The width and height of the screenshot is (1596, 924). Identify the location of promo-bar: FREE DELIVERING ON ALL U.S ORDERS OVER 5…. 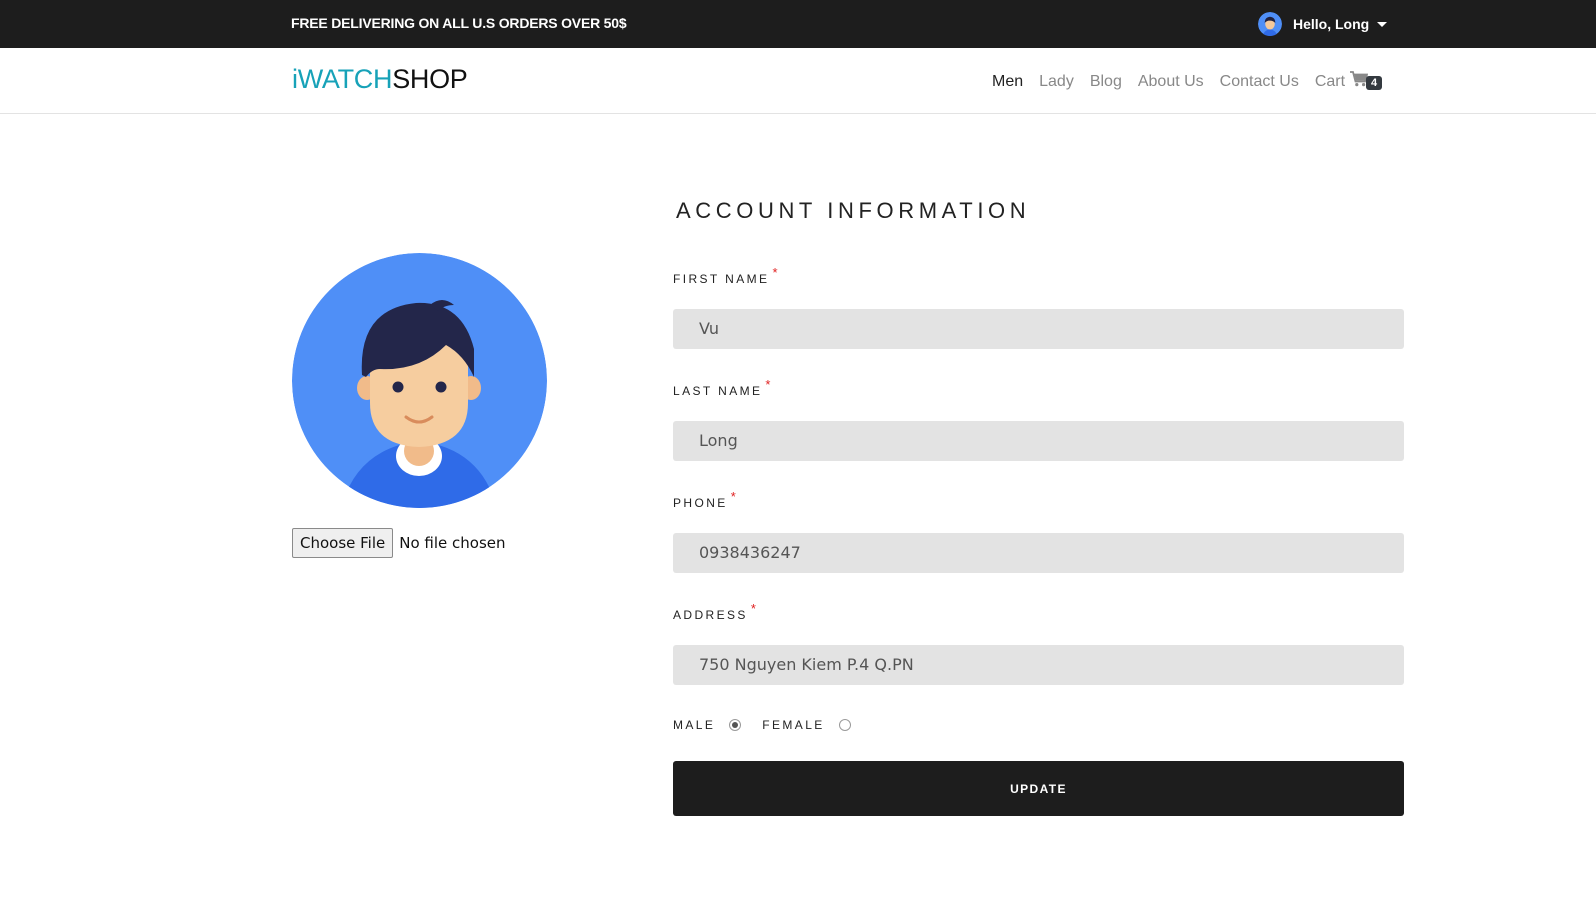
(798, 24).